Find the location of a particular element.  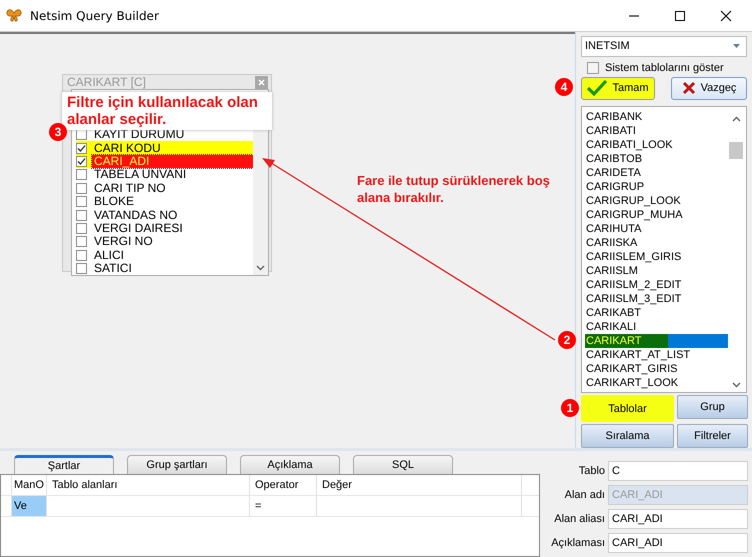

view-button: Tablolar is located at coordinates (627, 408).